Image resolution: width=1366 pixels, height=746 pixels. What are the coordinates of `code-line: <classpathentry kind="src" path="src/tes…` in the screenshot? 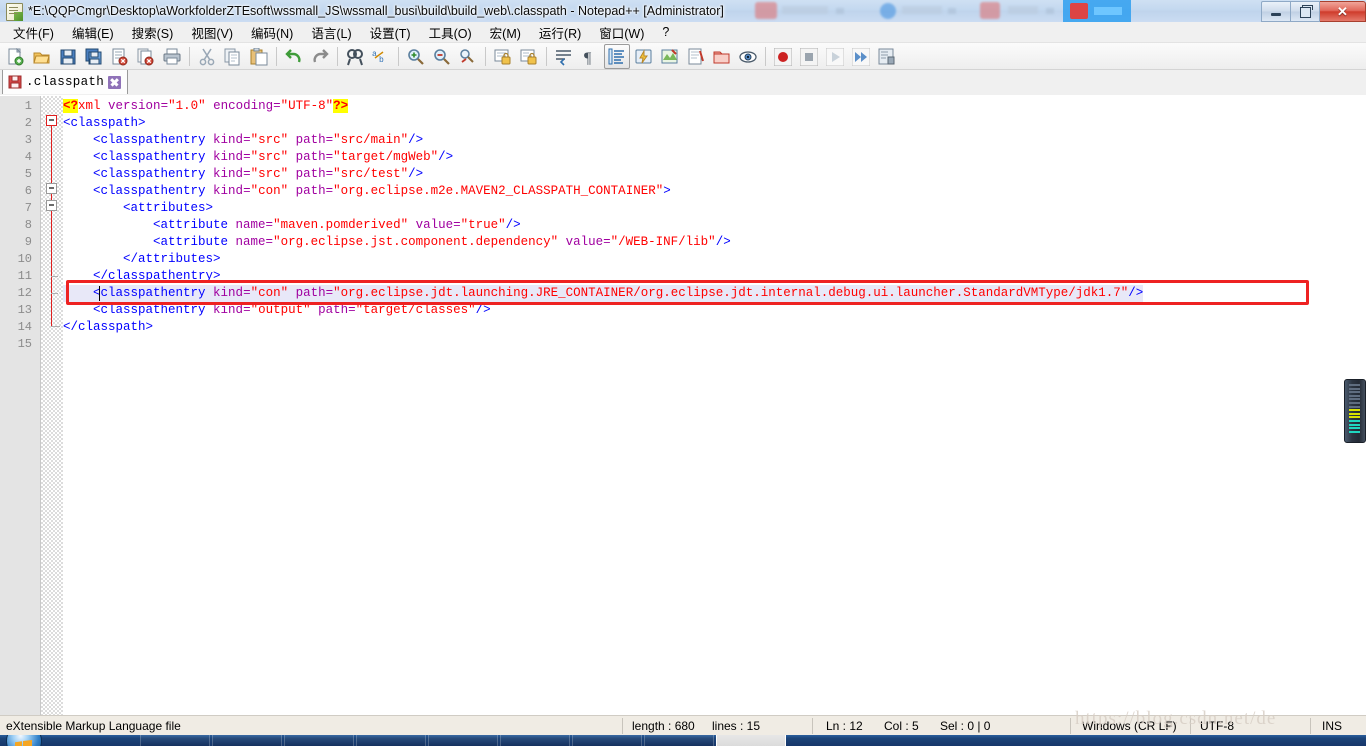 It's located at (603, 174).